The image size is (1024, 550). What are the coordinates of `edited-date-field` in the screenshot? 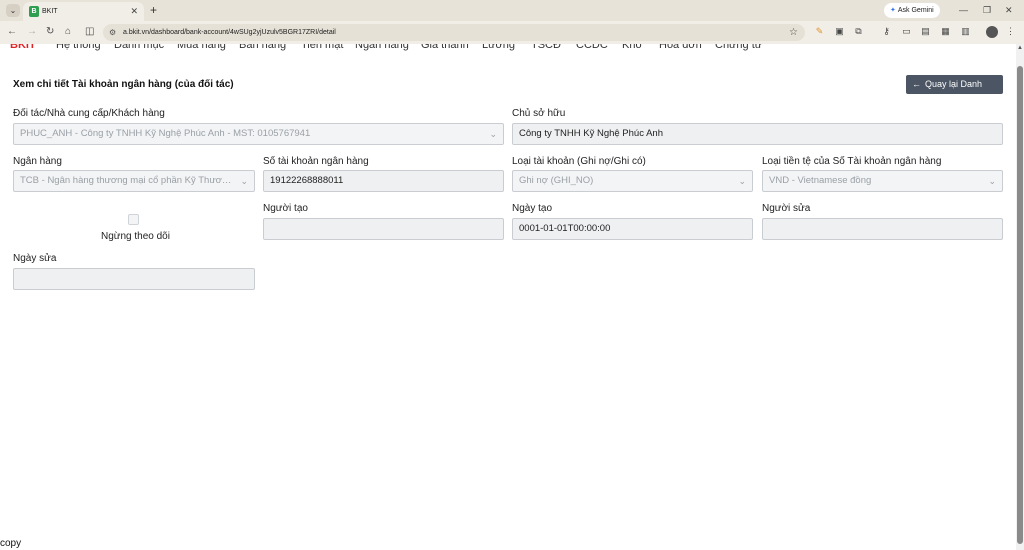 It's located at (134, 279).